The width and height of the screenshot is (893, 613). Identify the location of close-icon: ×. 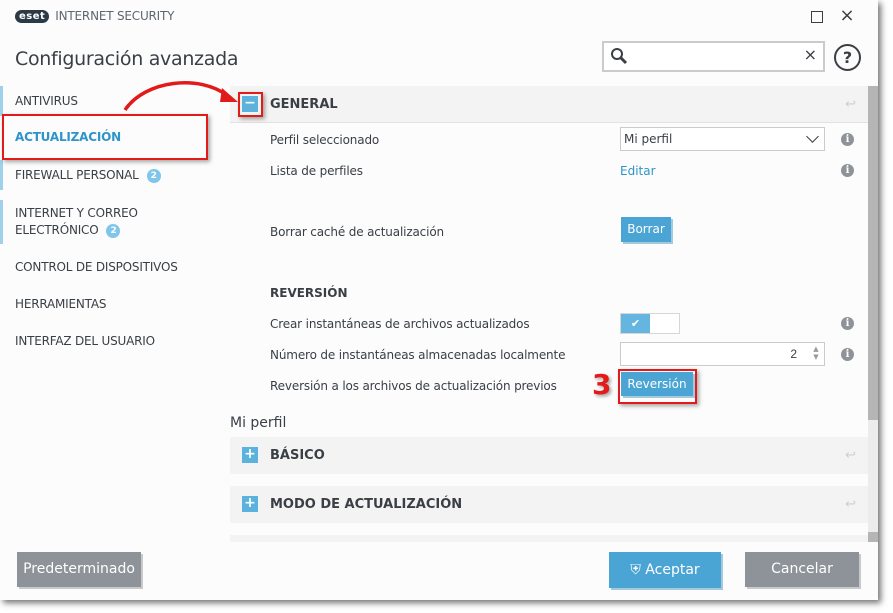
(847, 16).